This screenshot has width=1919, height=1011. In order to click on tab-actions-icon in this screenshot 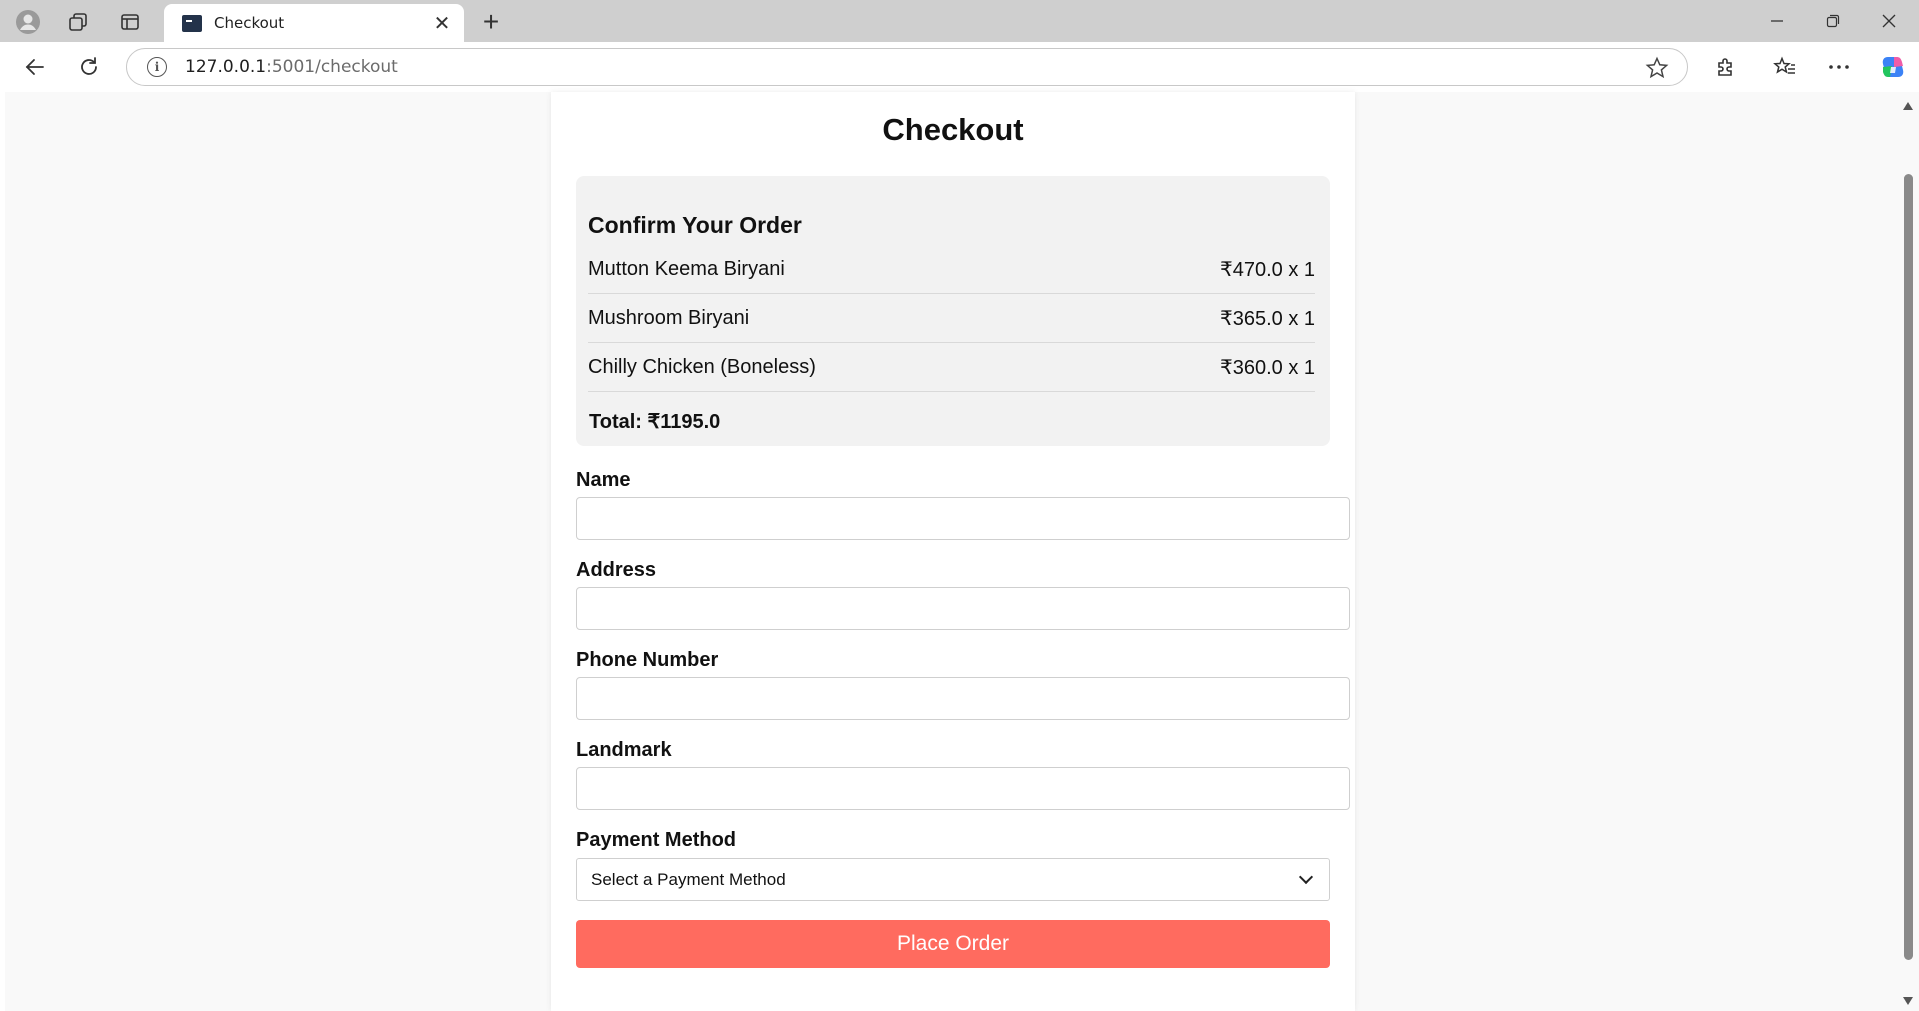, I will do `click(130, 22)`.